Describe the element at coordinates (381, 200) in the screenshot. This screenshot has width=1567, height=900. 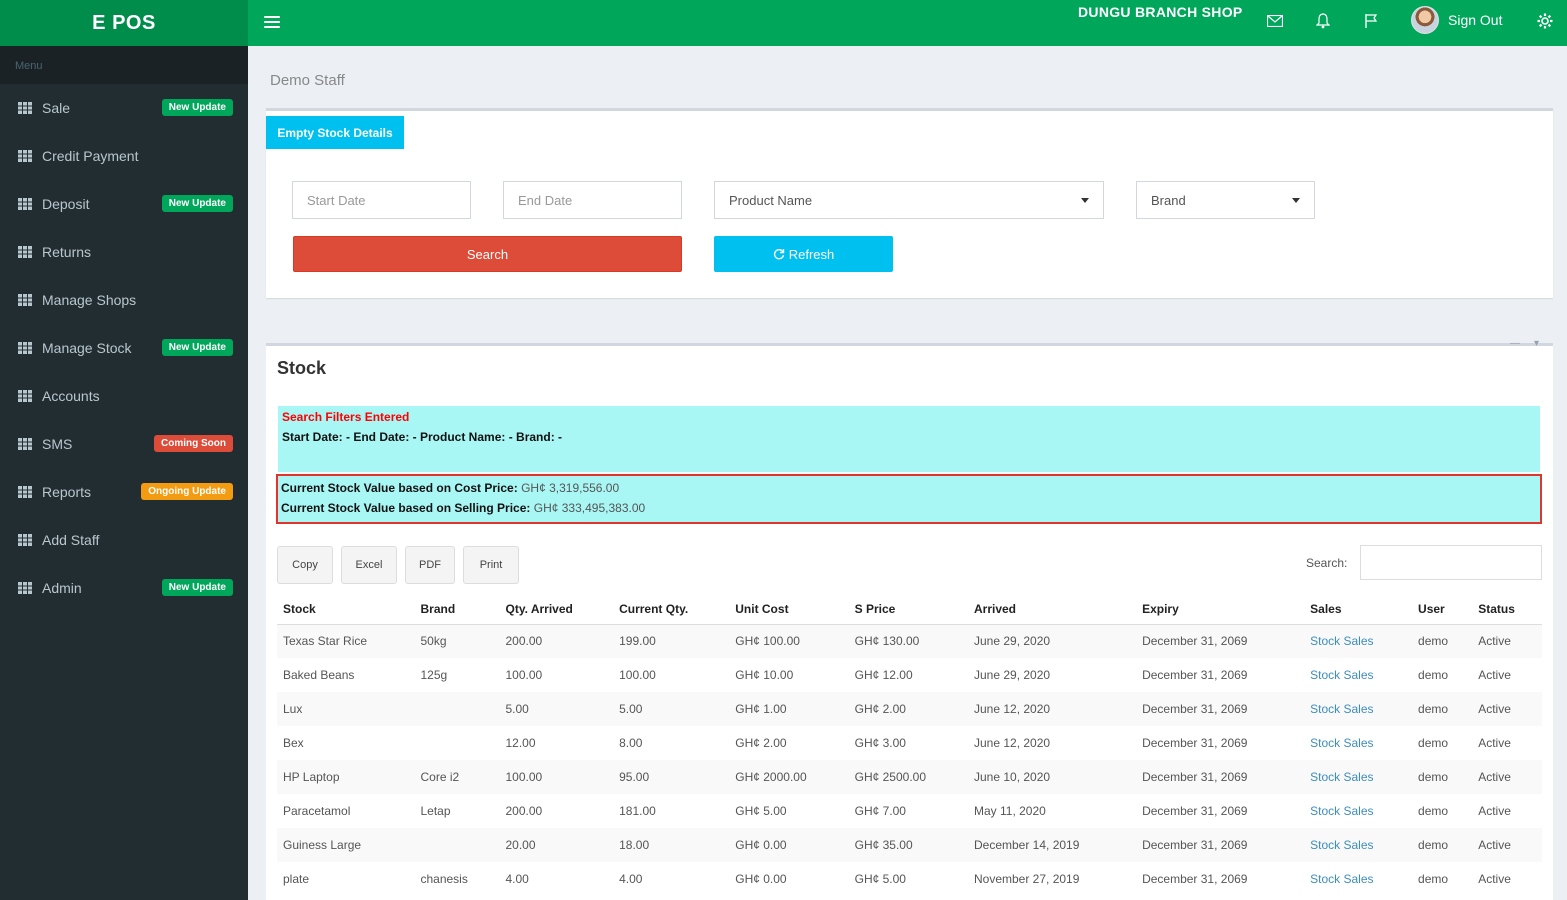
I see `start-date-input: Start Date` at that location.